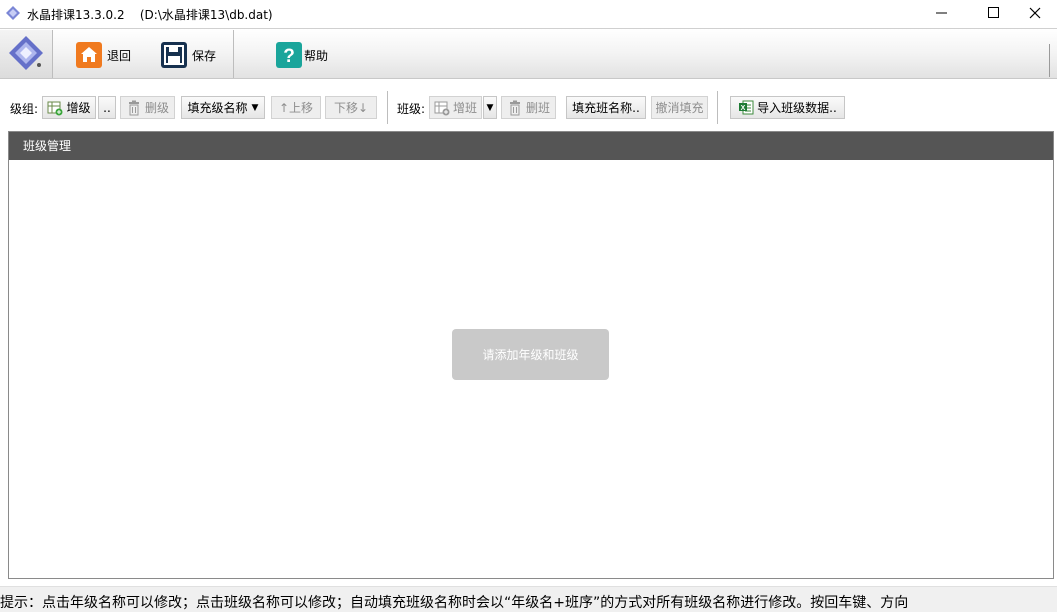  Describe the element at coordinates (217, 108) in the screenshot. I see `fill-grade-names-label: 填充级名称` at that location.